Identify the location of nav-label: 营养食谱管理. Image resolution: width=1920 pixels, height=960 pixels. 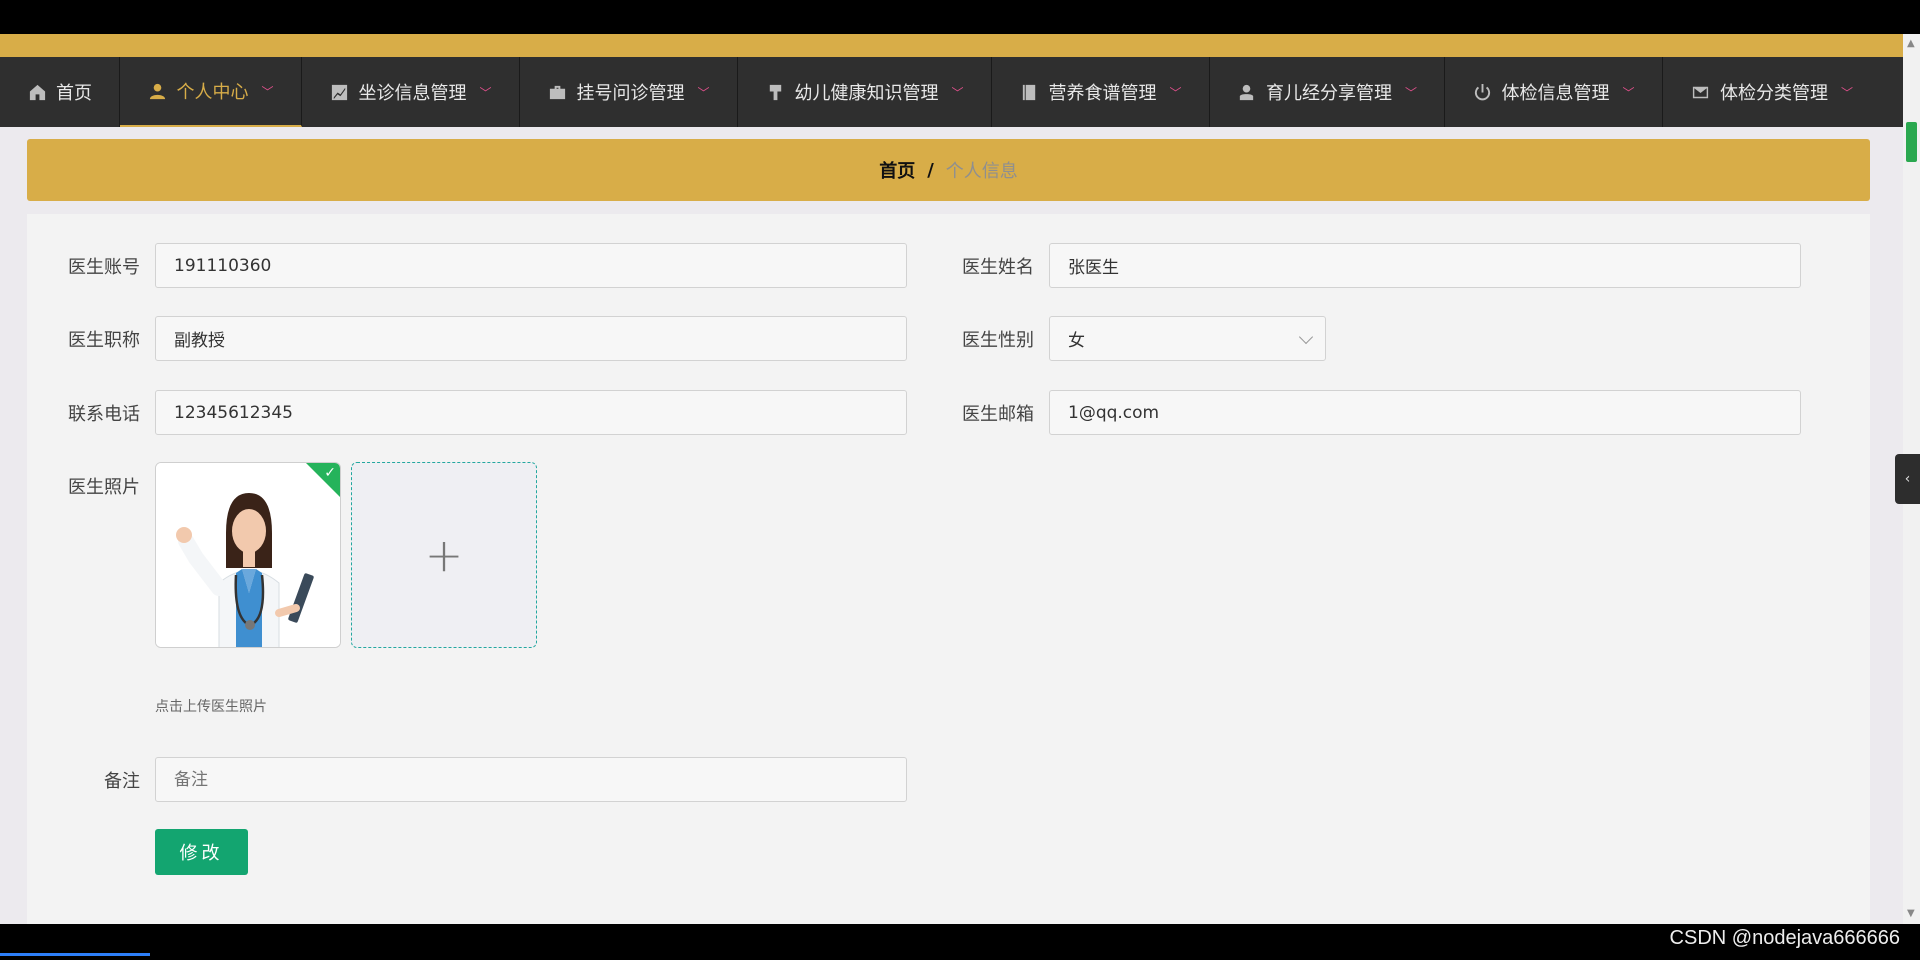
(1102, 93).